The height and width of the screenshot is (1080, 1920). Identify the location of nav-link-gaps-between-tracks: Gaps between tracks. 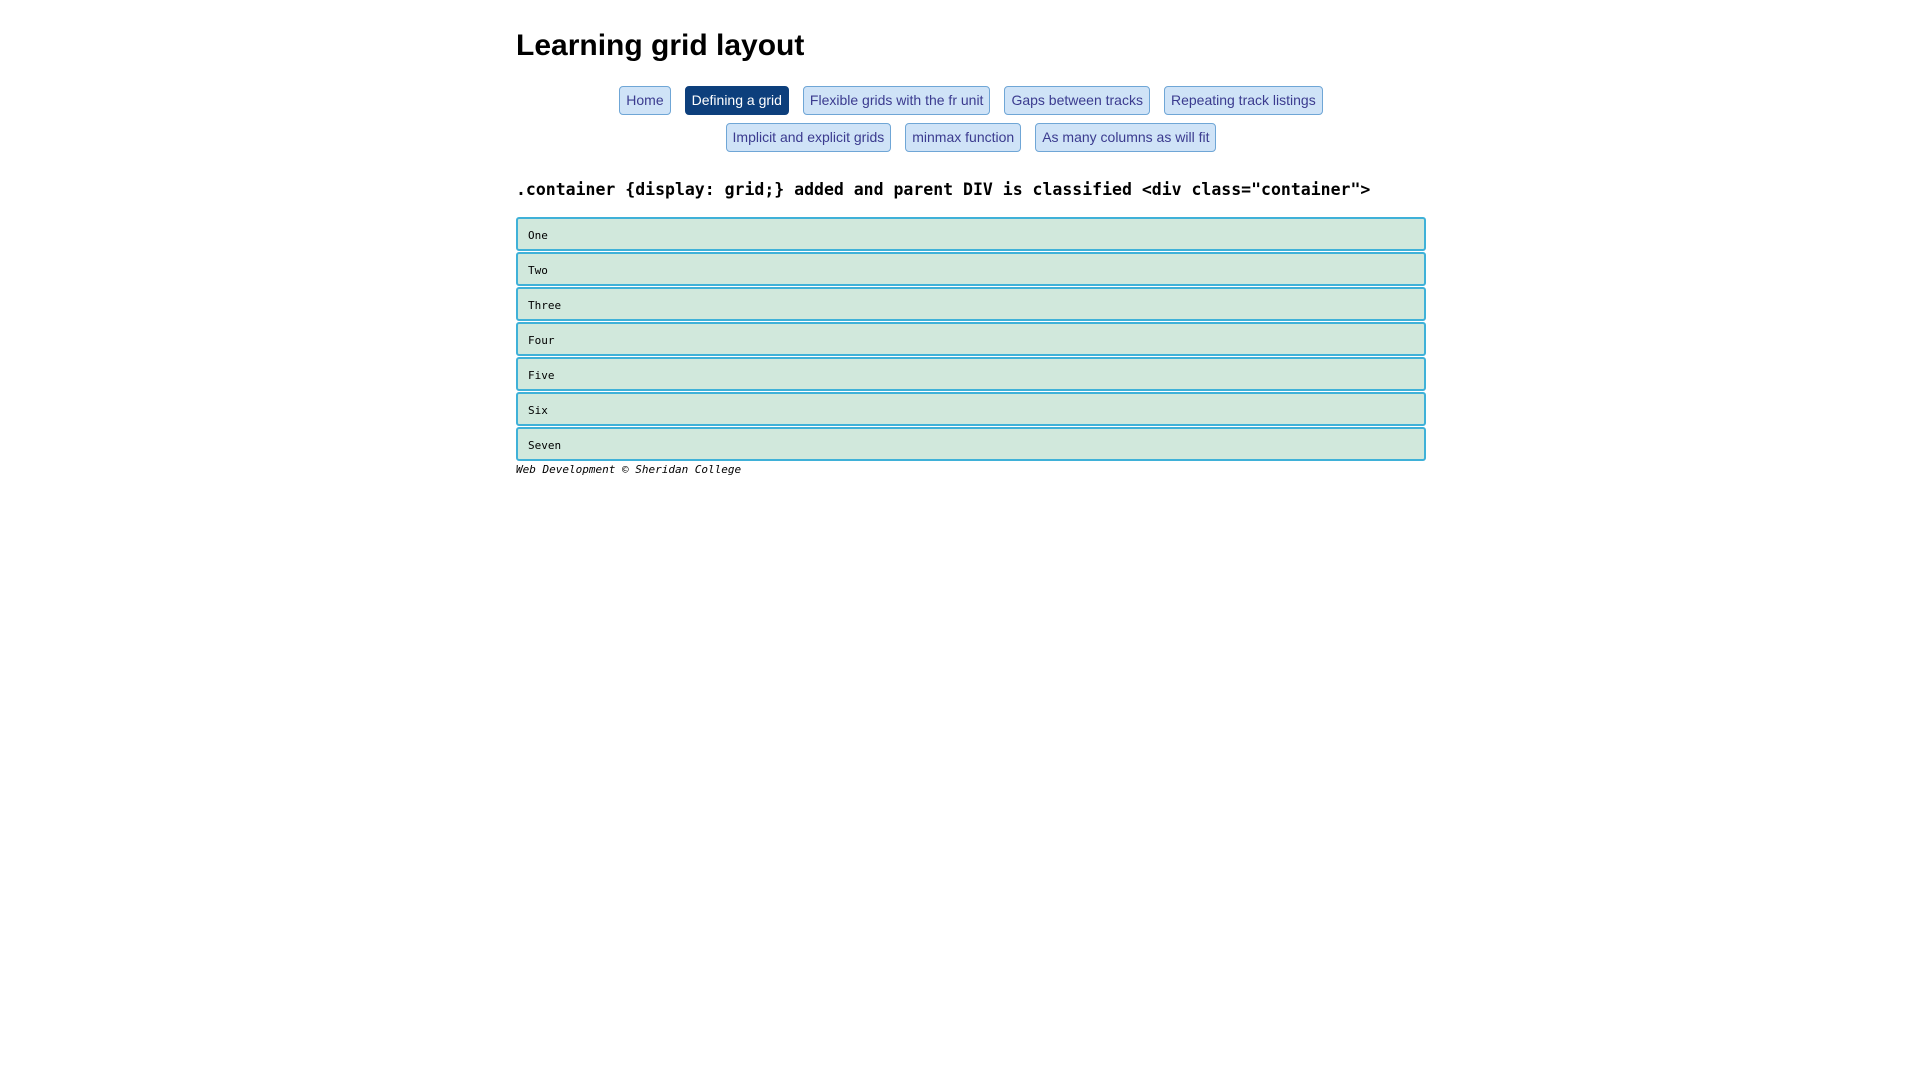
(1077, 100).